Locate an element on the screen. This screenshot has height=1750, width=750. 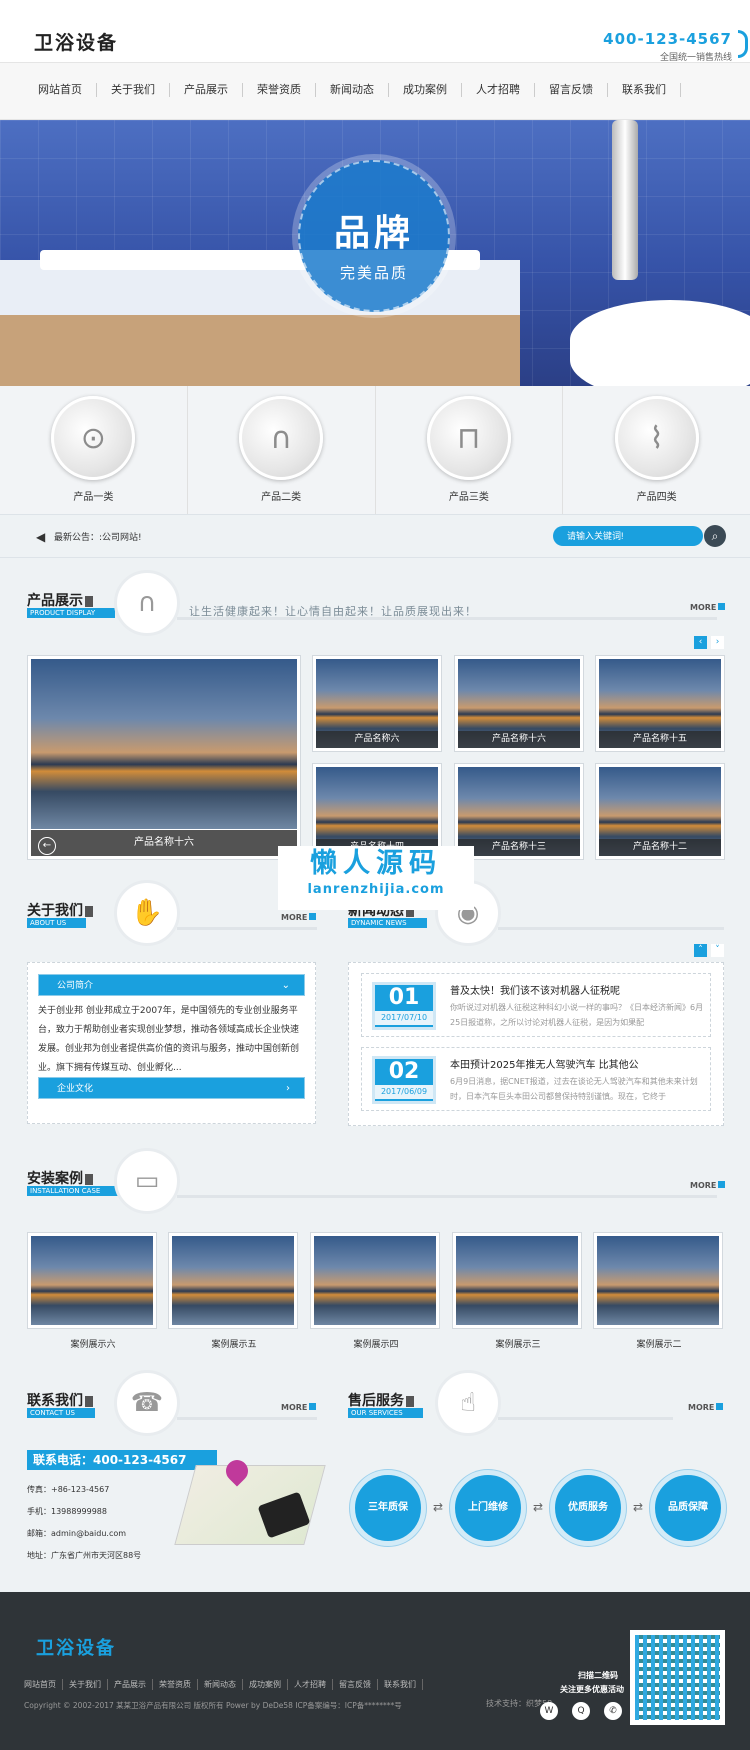
watermark-cn: 懒人源码 is located at coordinates (376, 863).